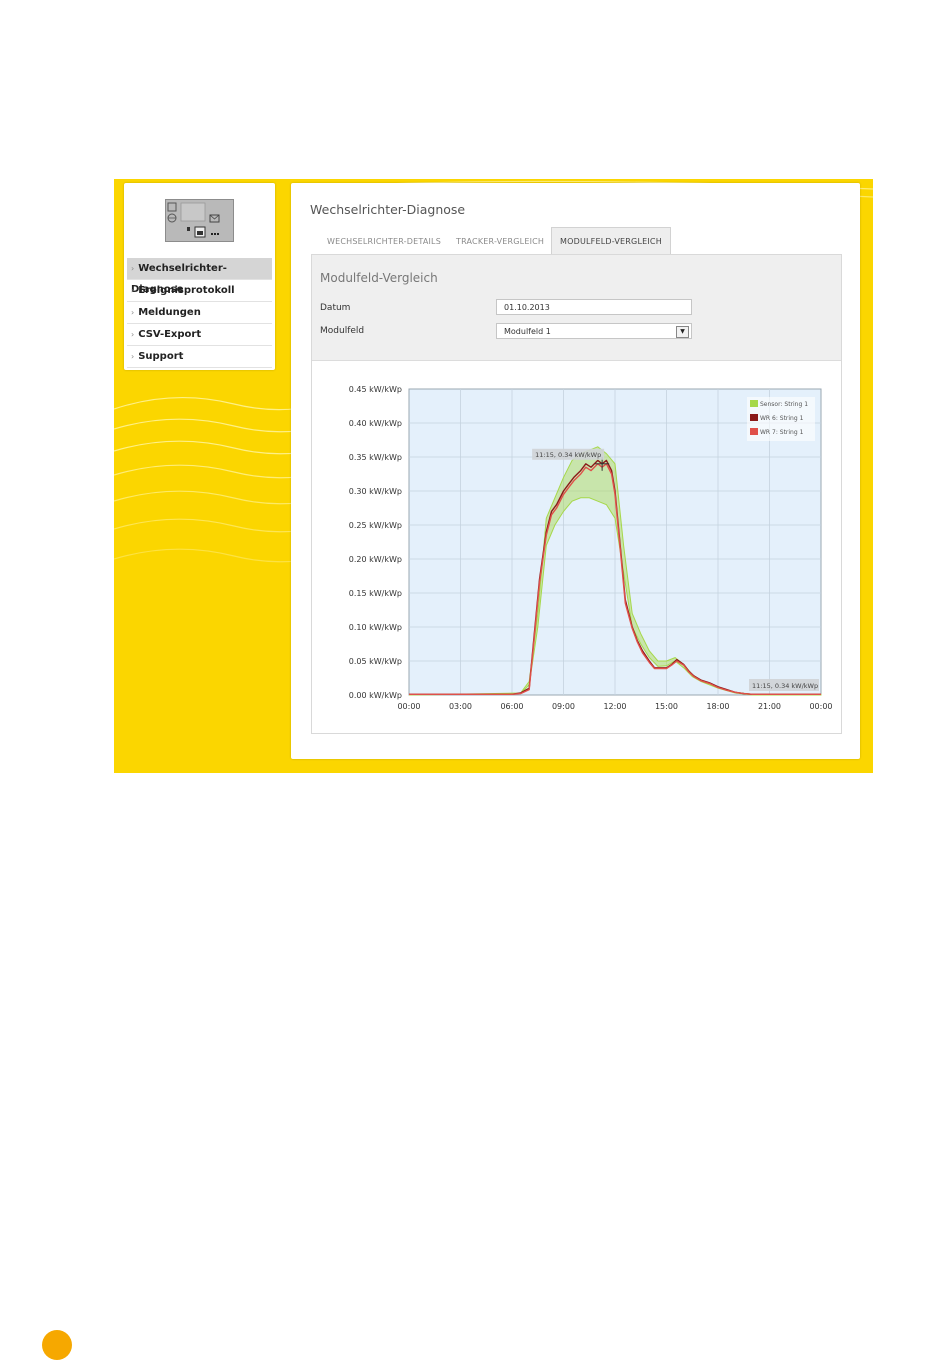 The width and height of the screenshot is (950, 1369). I want to click on sidebar-item-ereignisprotokoll: › Ereignisprotokoll, so click(199, 291).